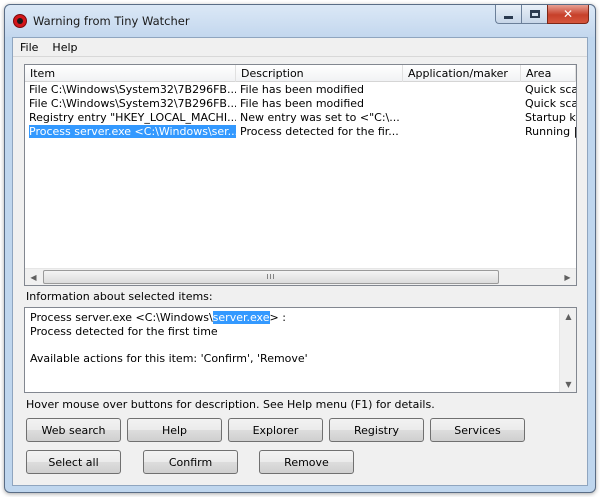 This screenshot has height=497, width=600. I want to click on web-search-button: Web search, so click(73, 430).